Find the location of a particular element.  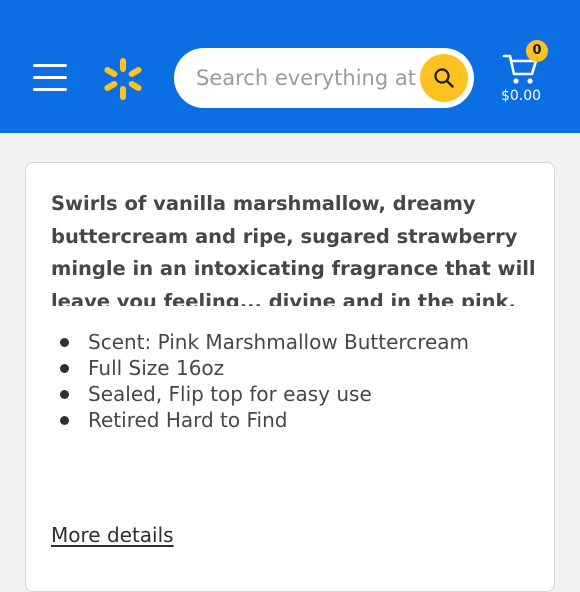

feature-text: Retired Hard to Find is located at coordinates (188, 420).